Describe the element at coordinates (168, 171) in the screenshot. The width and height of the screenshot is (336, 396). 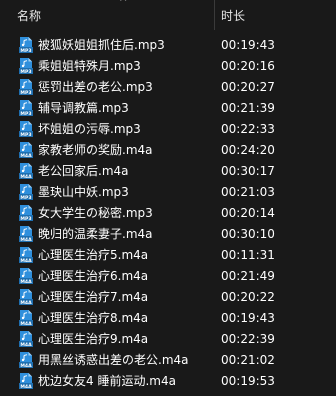
I see `file-row: M4A 老公回家后.m4a 00:30:17` at that location.